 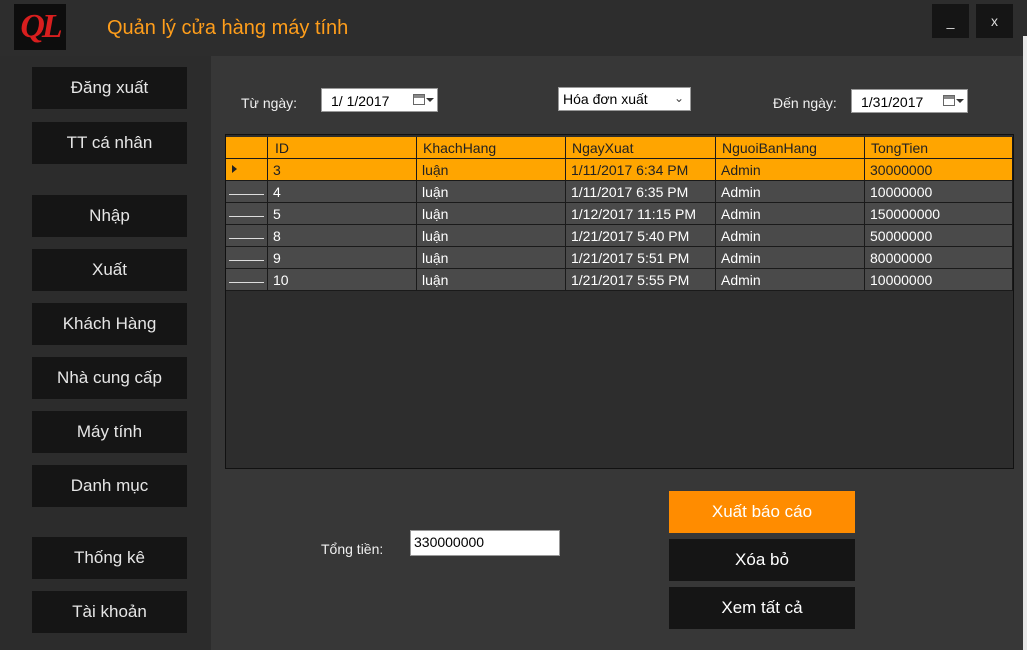 I want to click on import-button: Nhập, so click(x=109, y=216).